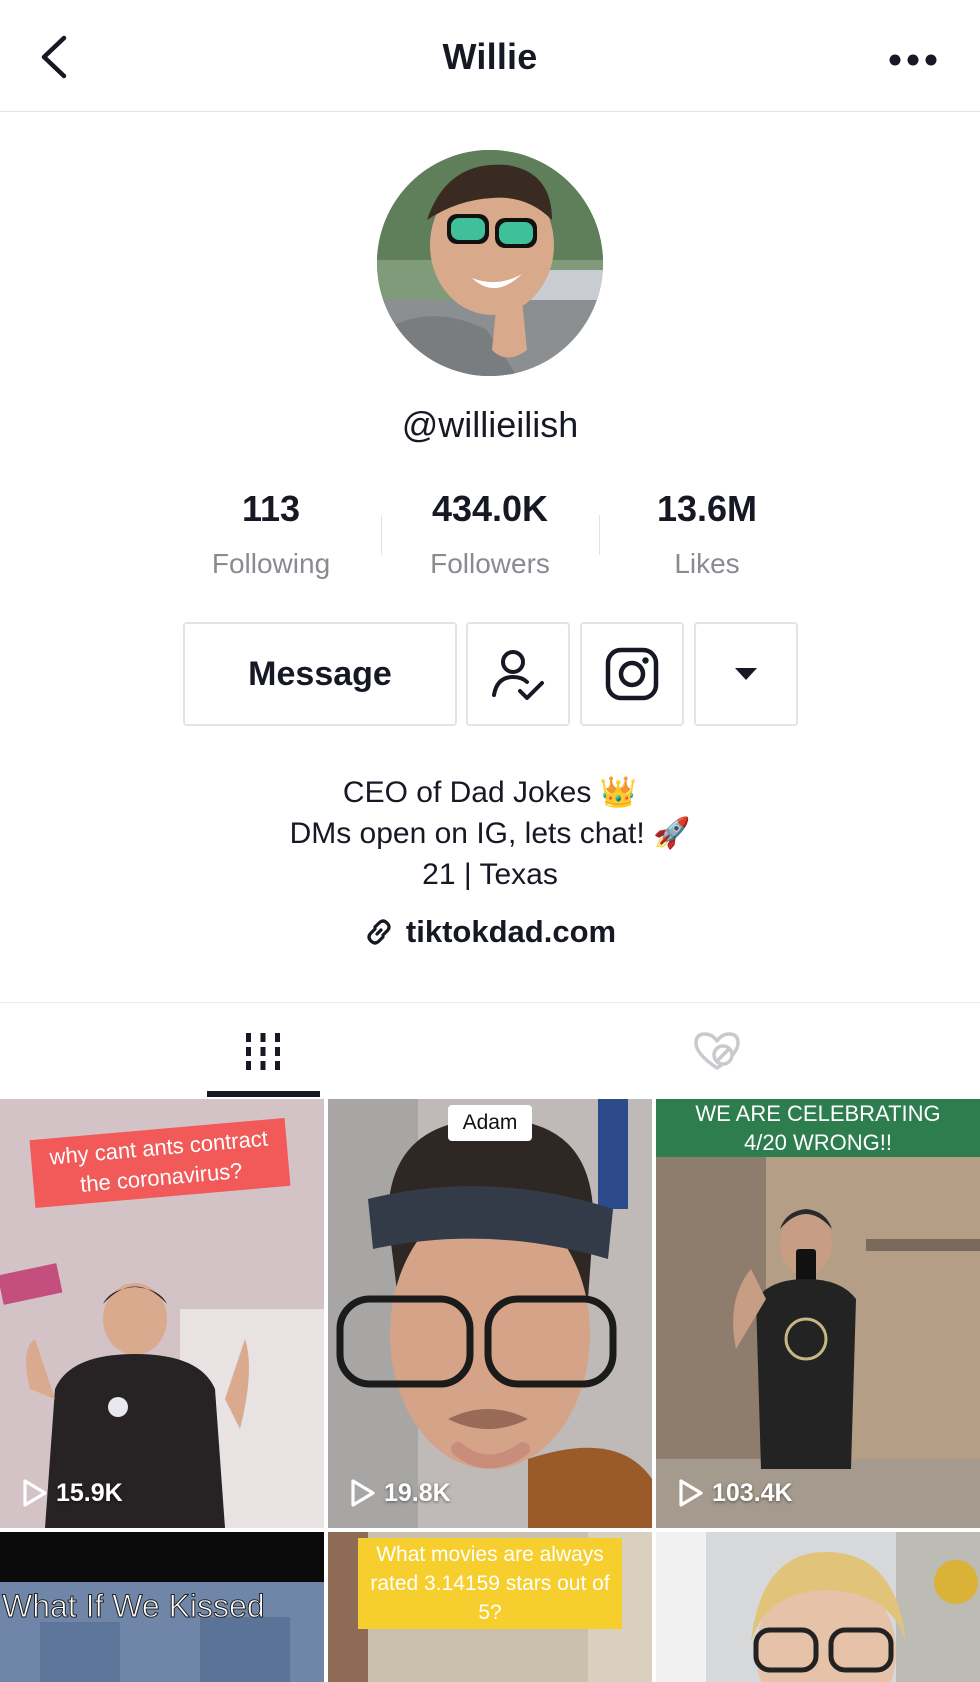 Image resolution: width=980 pixels, height=1682 pixels. I want to click on avatar, so click(490, 263).